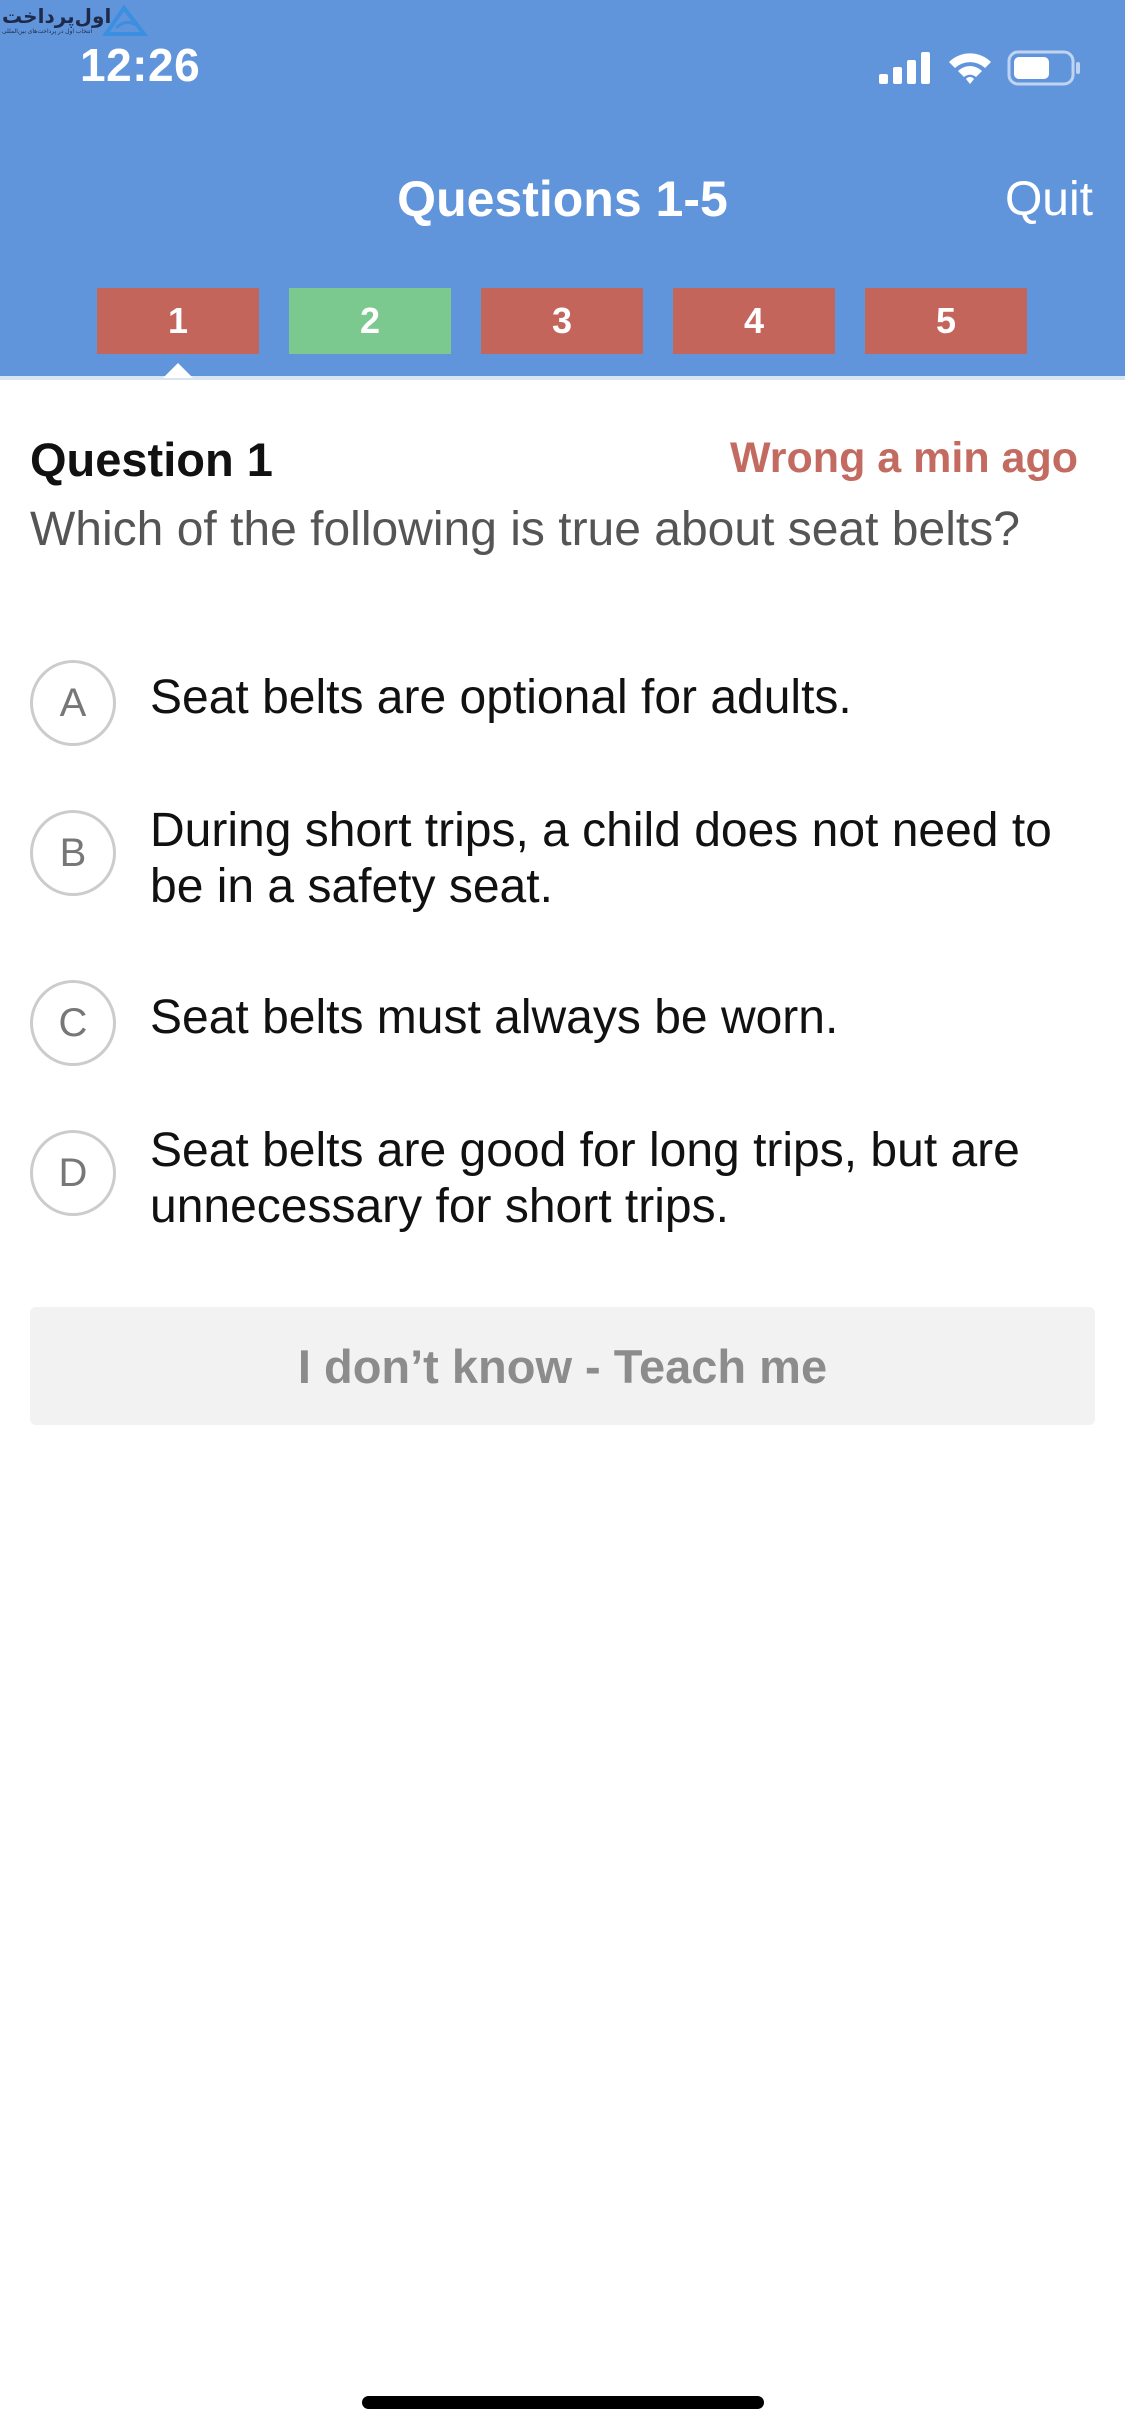 The height and width of the screenshot is (2436, 1125). Describe the element at coordinates (904, 68) in the screenshot. I see `cellular-signal-icon` at that location.